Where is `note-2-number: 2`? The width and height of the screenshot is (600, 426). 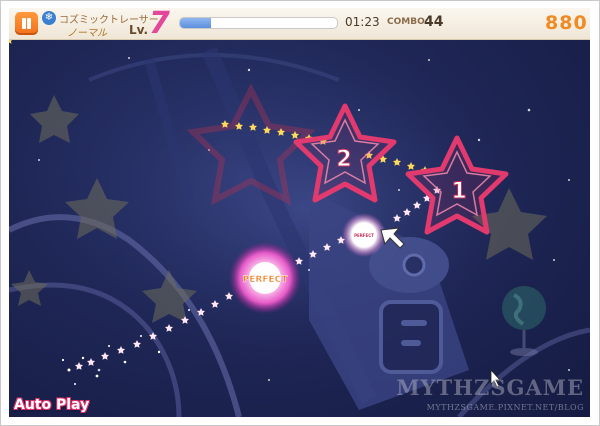 note-2-number: 2 is located at coordinates (343, 159).